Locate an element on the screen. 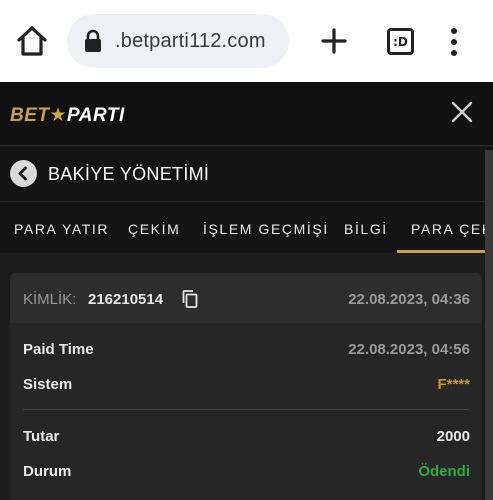 Image resolution: width=493 pixels, height=500 pixels. close-icon is located at coordinates (462, 112).